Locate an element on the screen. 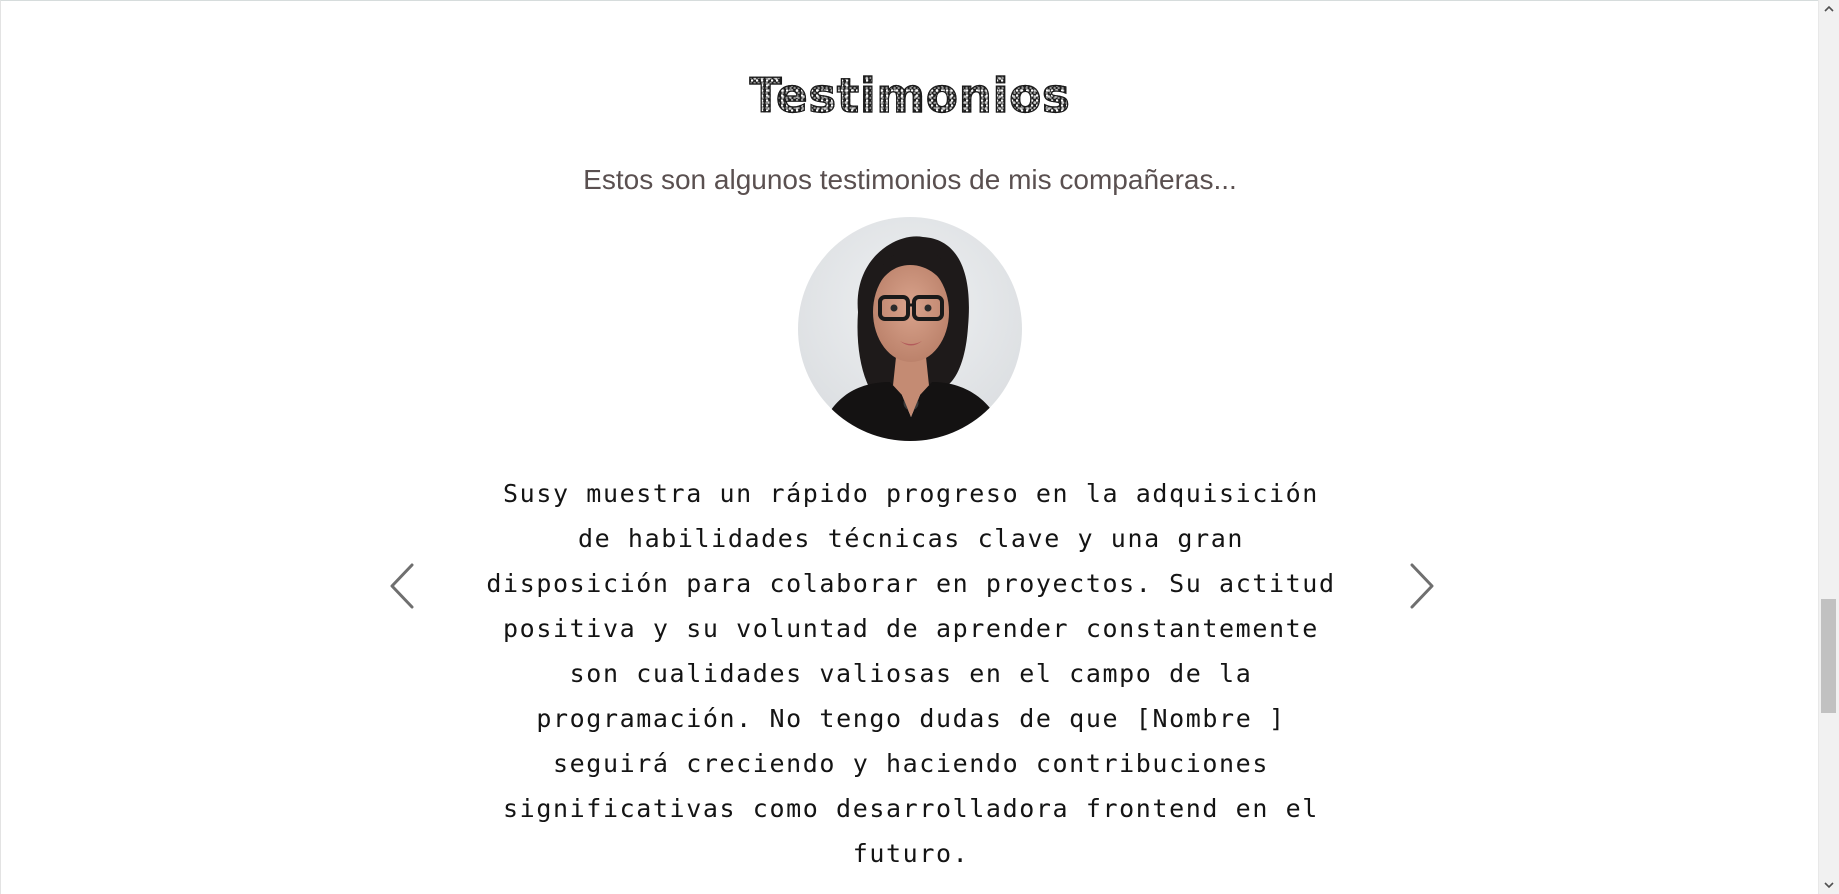  vertical-scrollbar is located at coordinates (1828, 447).